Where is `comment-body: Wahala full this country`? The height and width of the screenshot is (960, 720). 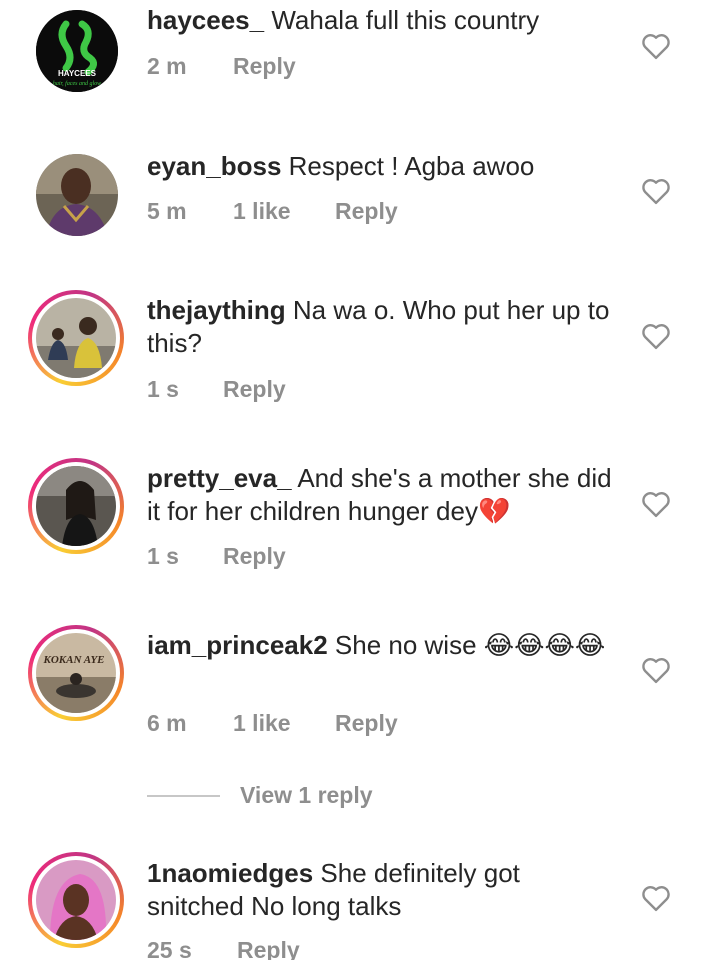
comment-body: Wahala full this country is located at coordinates (405, 20).